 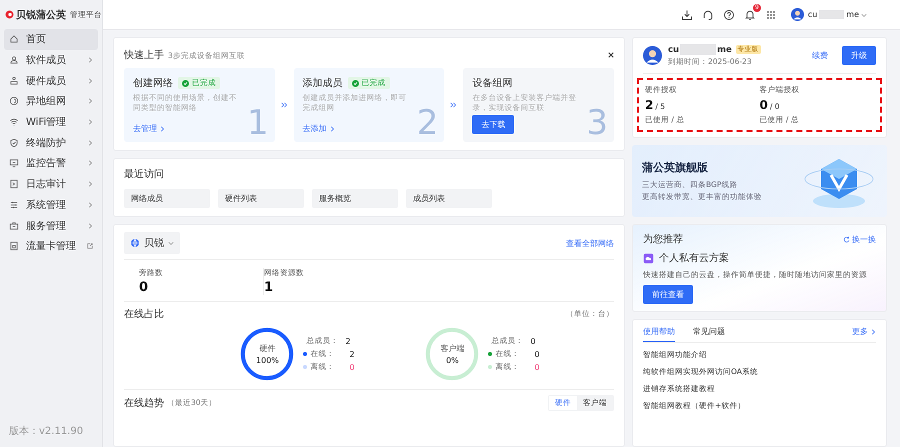 I want to click on card-title: 为您推荐, so click(x=663, y=239).